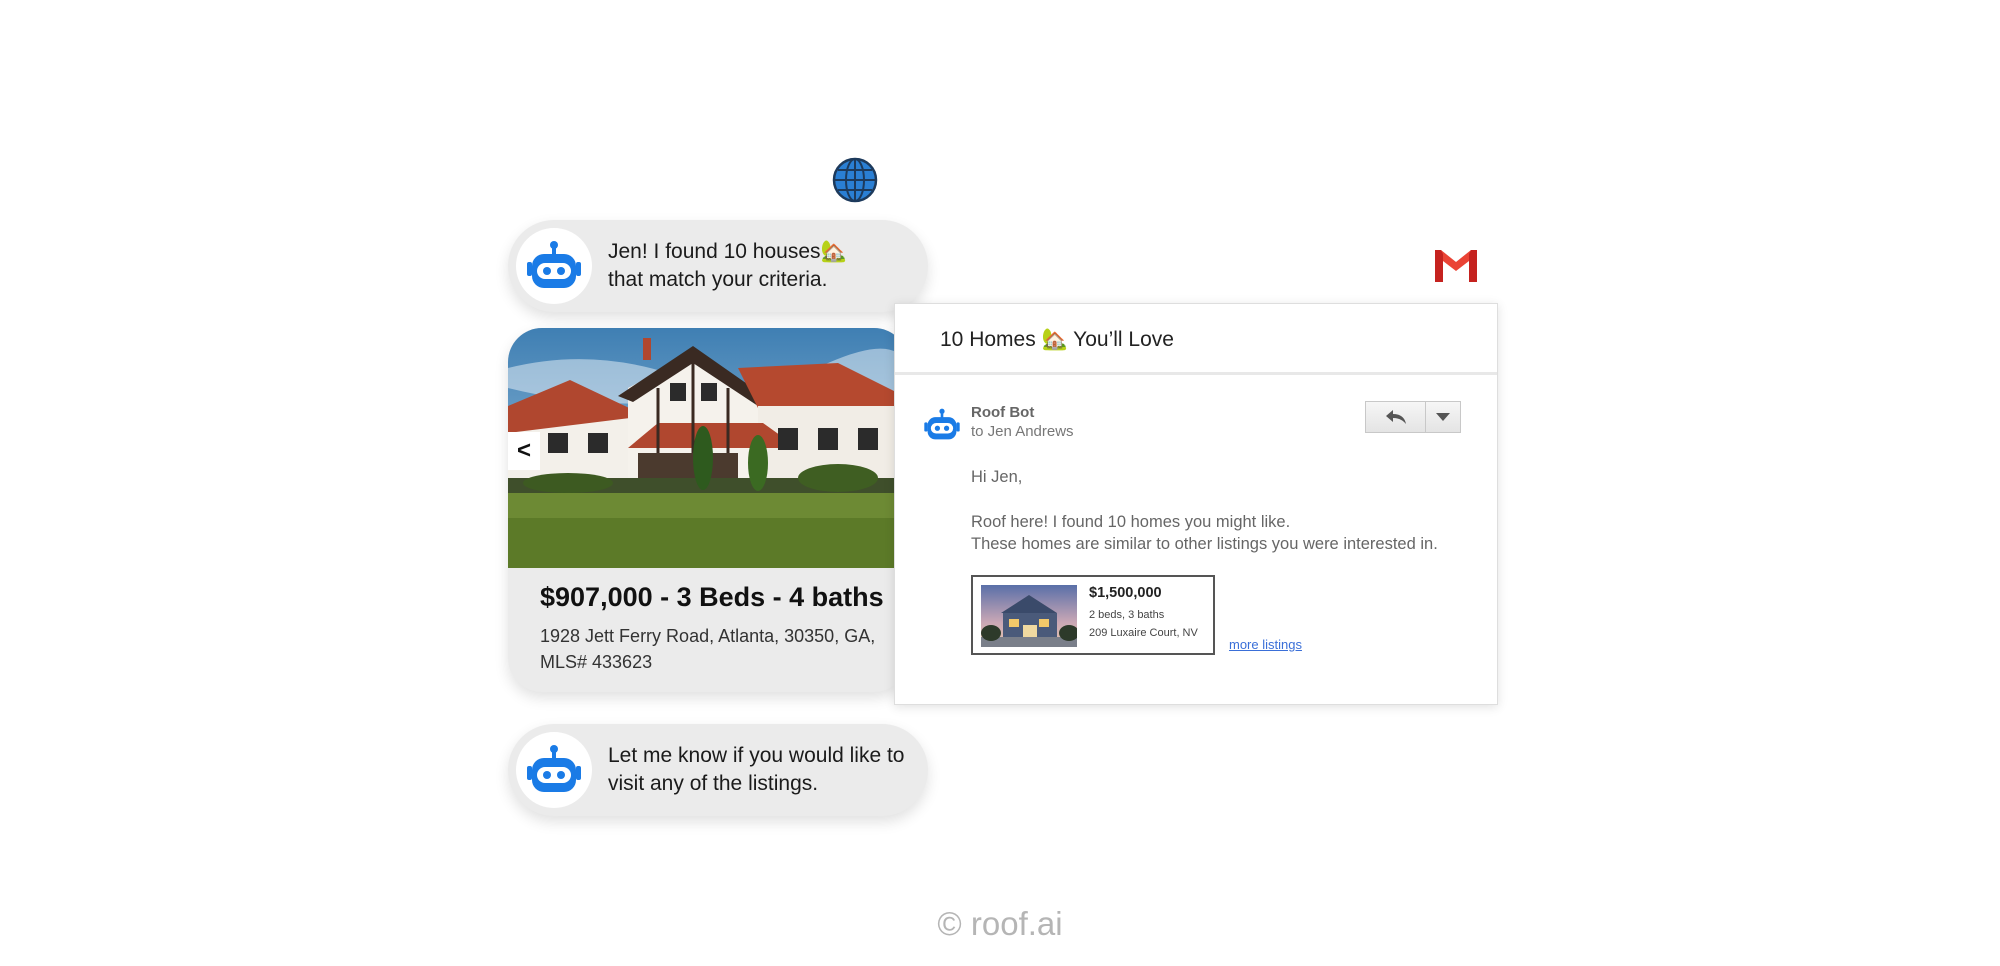 This screenshot has width=2000, height=966. What do you see at coordinates (1265, 644) in the screenshot?
I see `more-listings-link: more listings` at bounding box center [1265, 644].